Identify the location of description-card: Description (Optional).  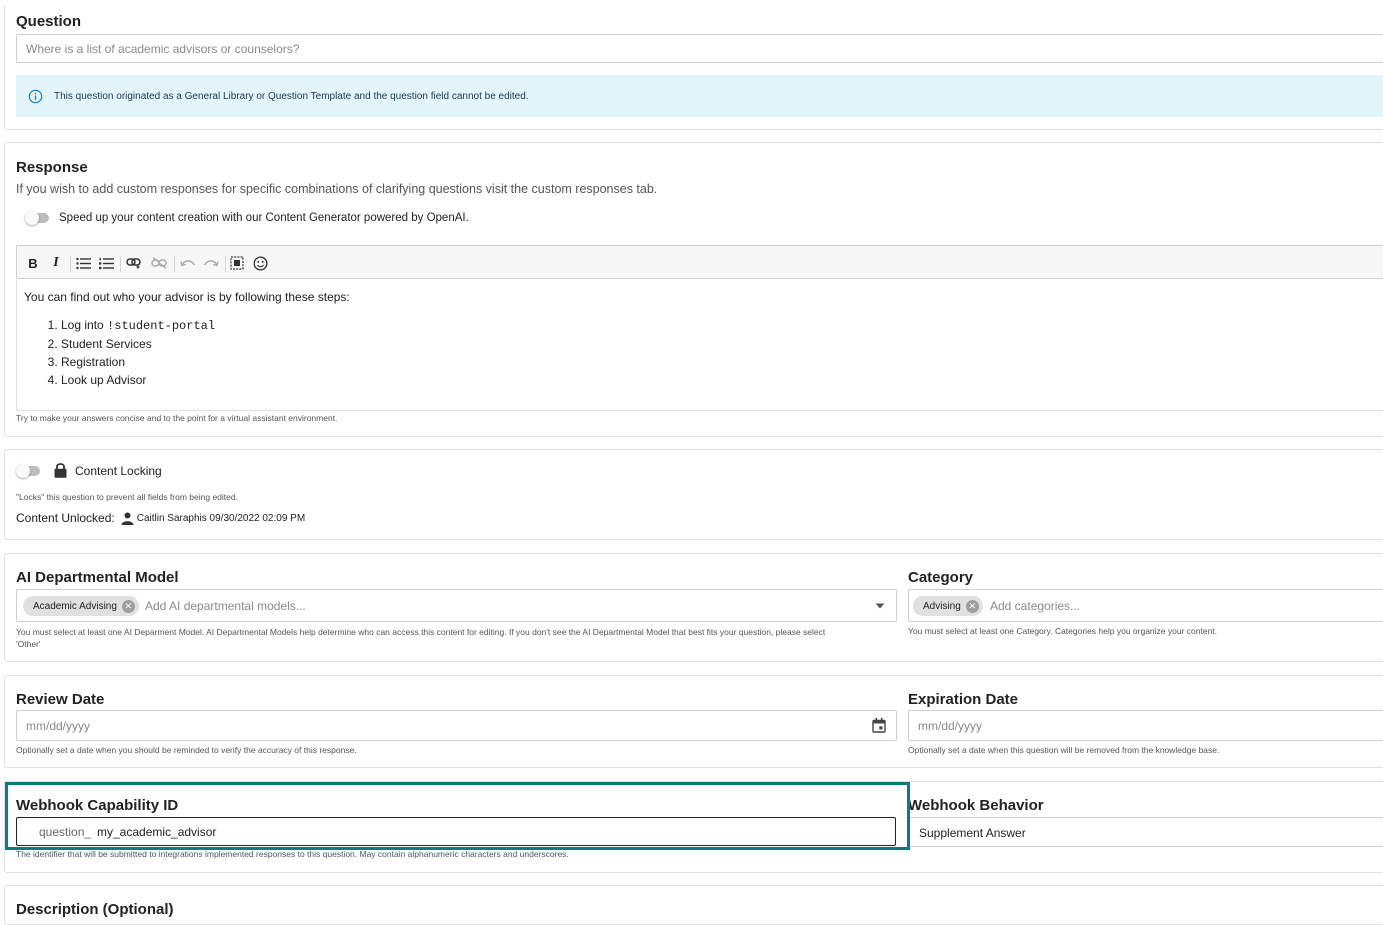
(693, 905).